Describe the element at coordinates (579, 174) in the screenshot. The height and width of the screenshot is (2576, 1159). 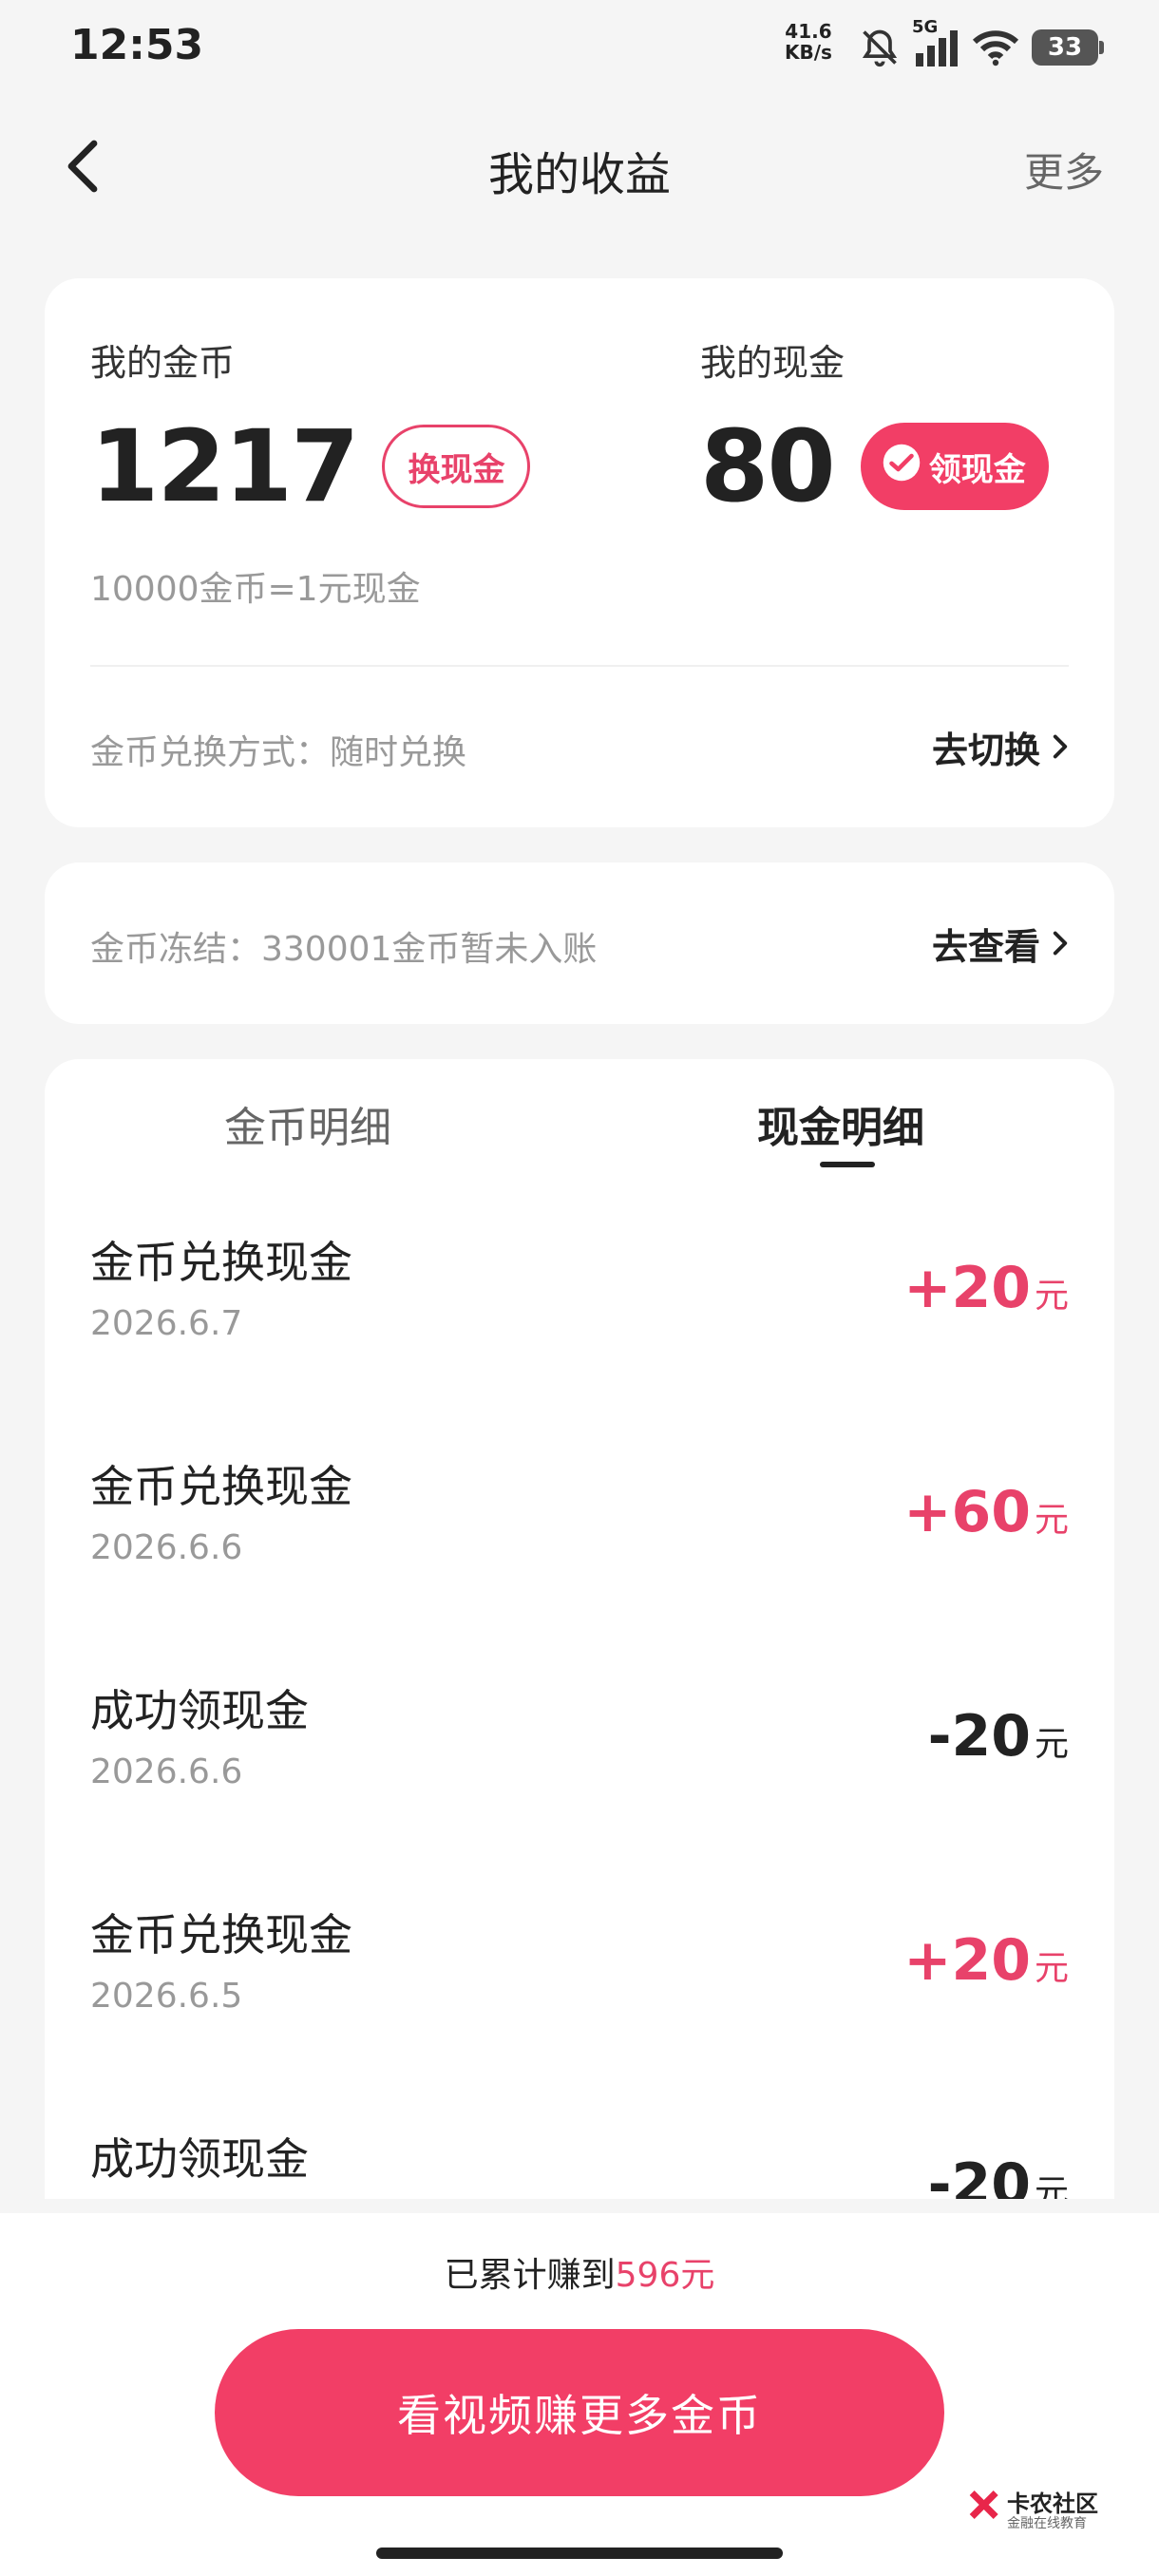
I see `page-title: 我的收益` at that location.